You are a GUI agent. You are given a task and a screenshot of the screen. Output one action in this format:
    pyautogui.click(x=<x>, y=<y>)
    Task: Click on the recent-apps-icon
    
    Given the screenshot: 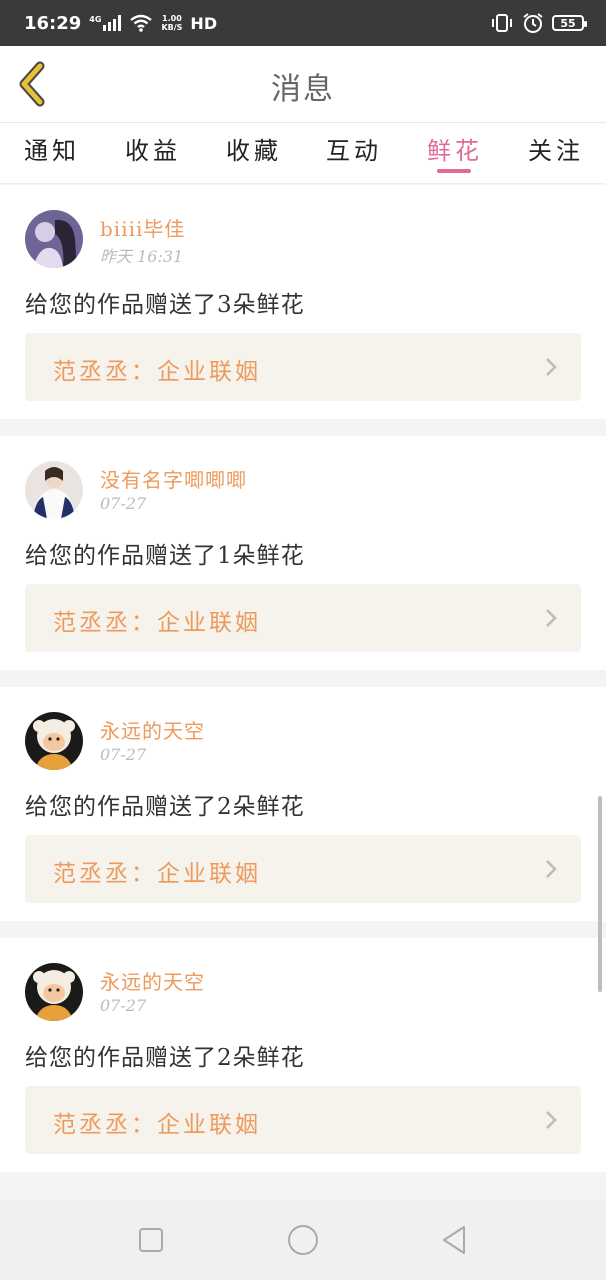 What is the action you would take?
    pyautogui.click(x=151, y=1240)
    